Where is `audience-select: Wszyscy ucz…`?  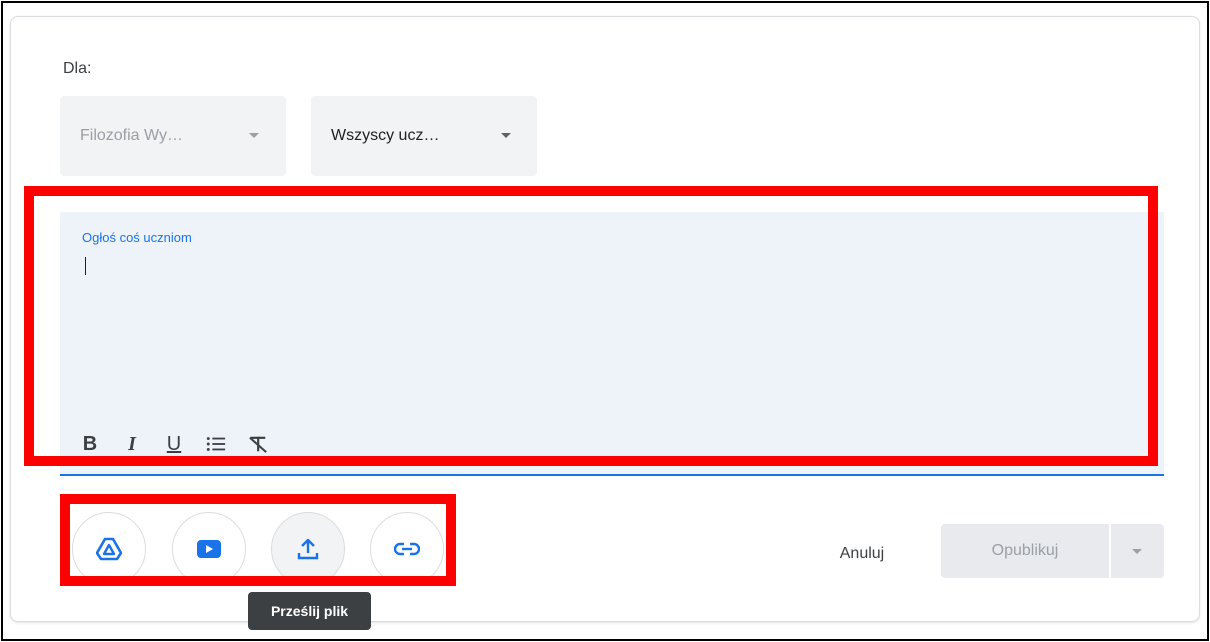 audience-select: Wszyscy ucz… is located at coordinates (424, 136).